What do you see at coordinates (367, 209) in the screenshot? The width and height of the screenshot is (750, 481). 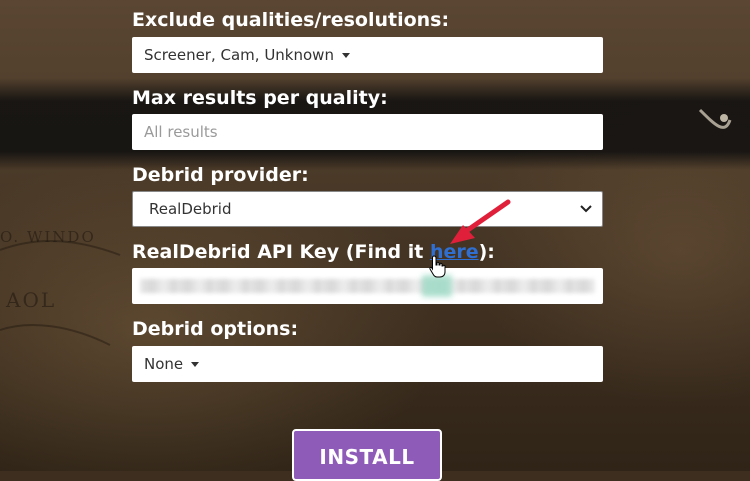 I see `debrid-provider-select: RealDebrid` at bounding box center [367, 209].